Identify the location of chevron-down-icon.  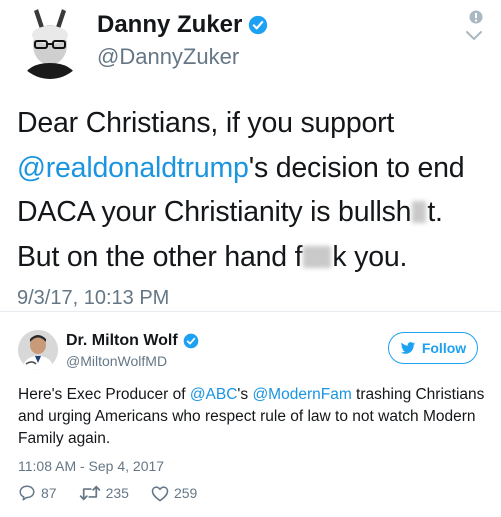
(474, 36).